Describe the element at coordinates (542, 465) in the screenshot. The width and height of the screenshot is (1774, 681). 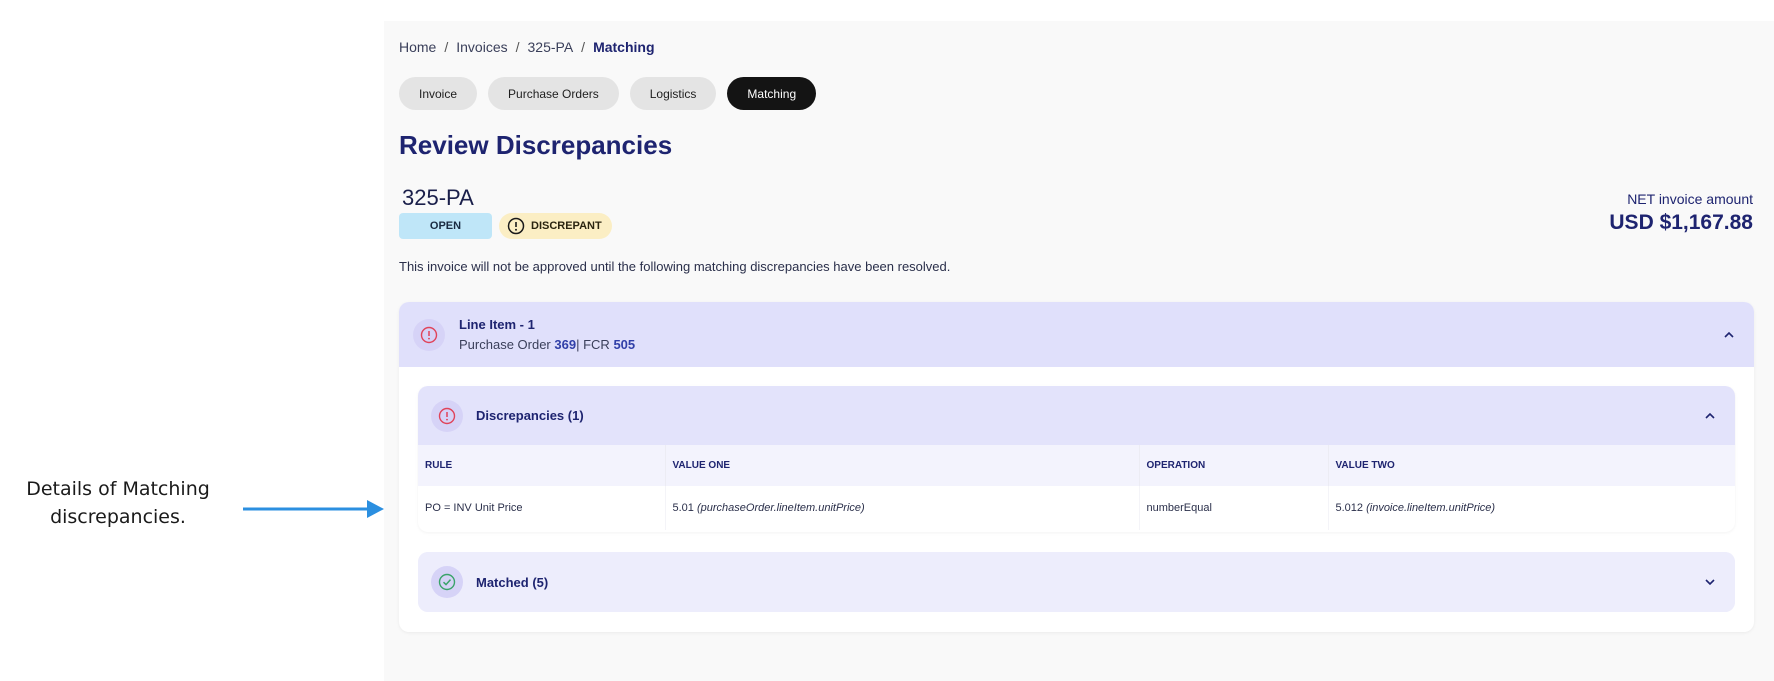
I see `column-header-rule: RULE` at that location.